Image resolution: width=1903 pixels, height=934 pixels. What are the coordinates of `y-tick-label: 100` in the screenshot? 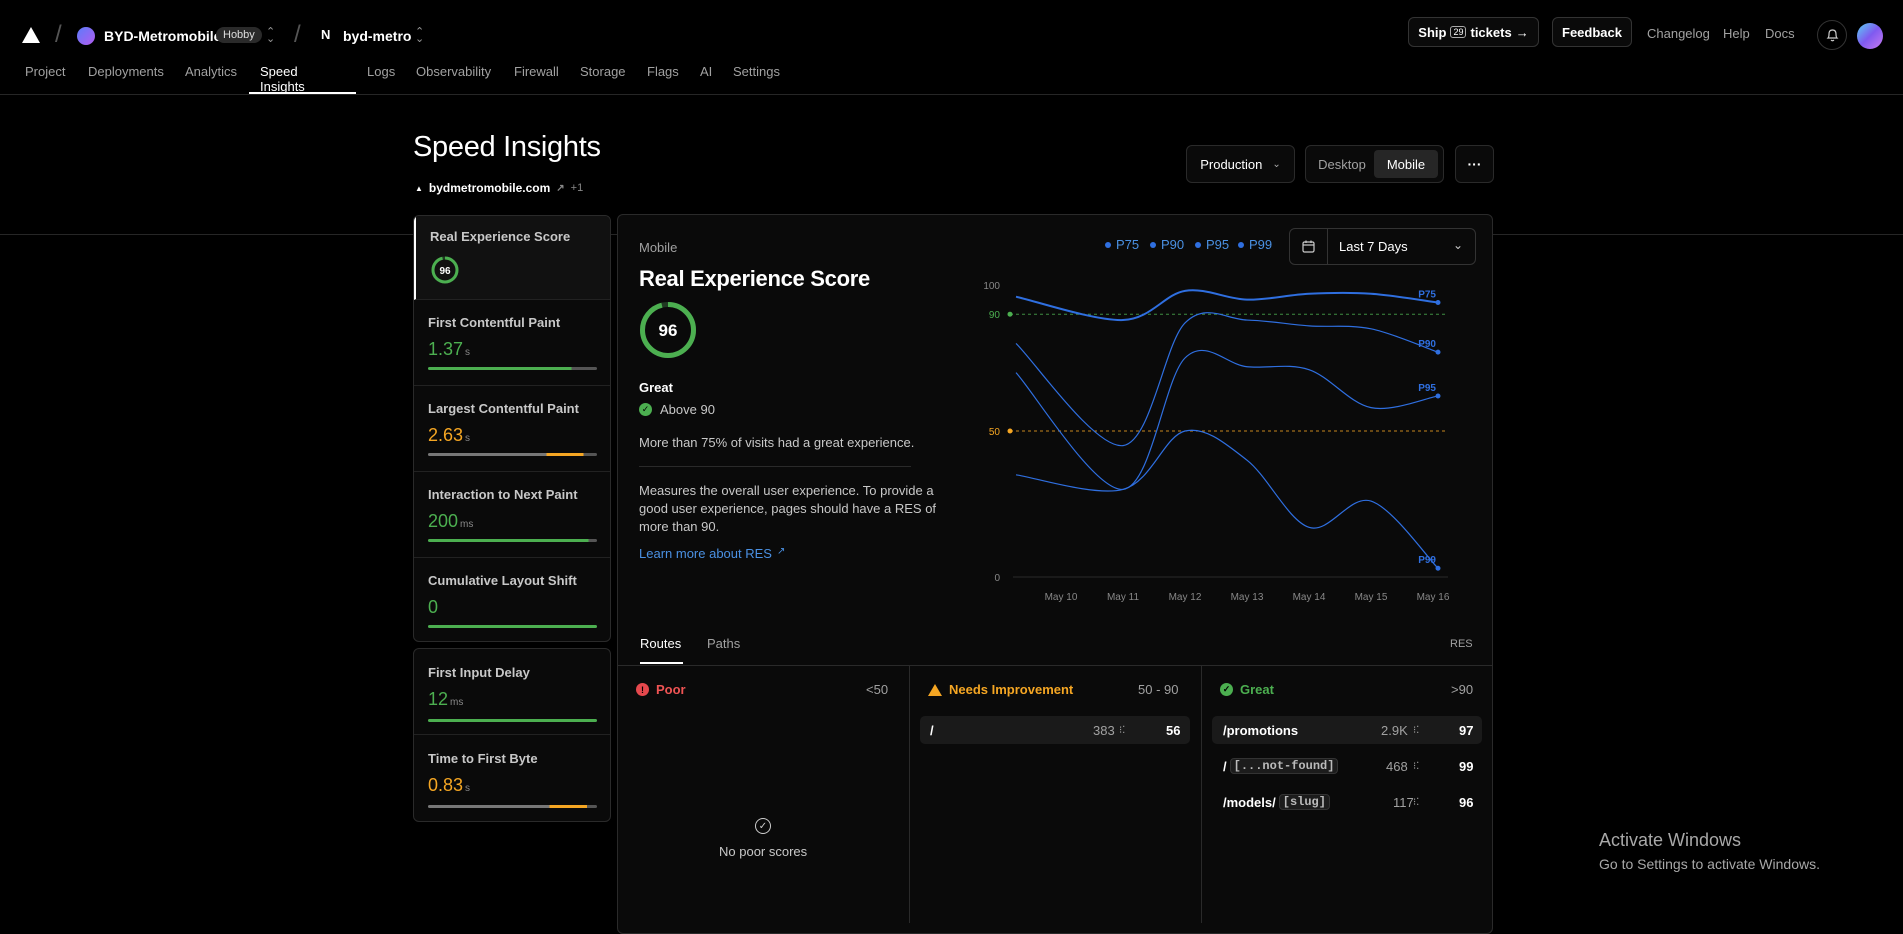 It's located at (991, 286).